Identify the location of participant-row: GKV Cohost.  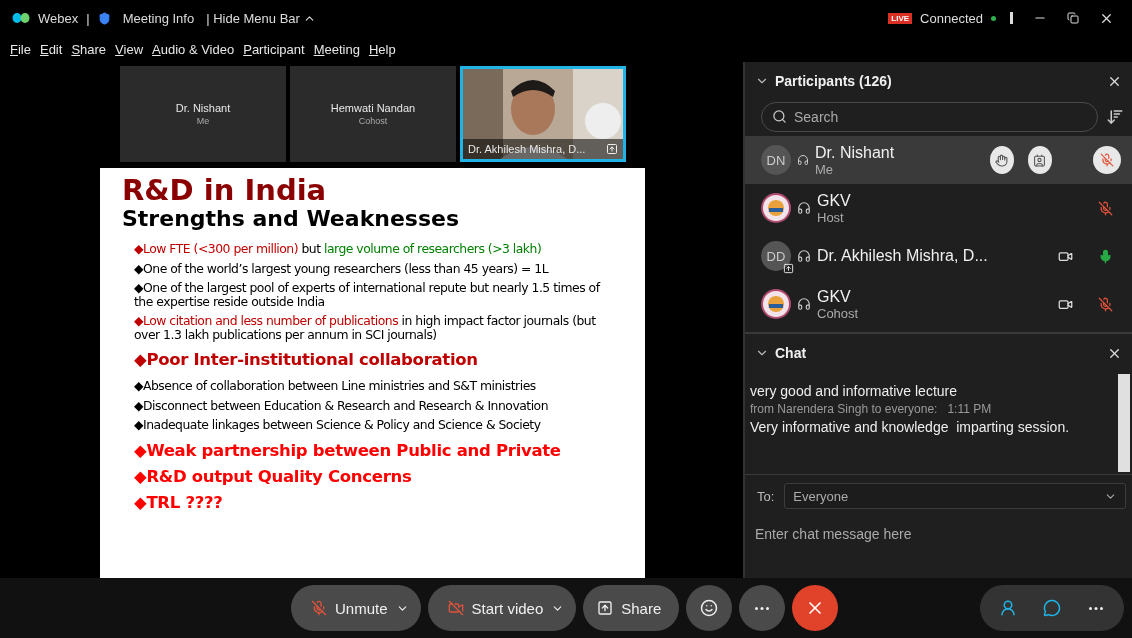
(938, 304).